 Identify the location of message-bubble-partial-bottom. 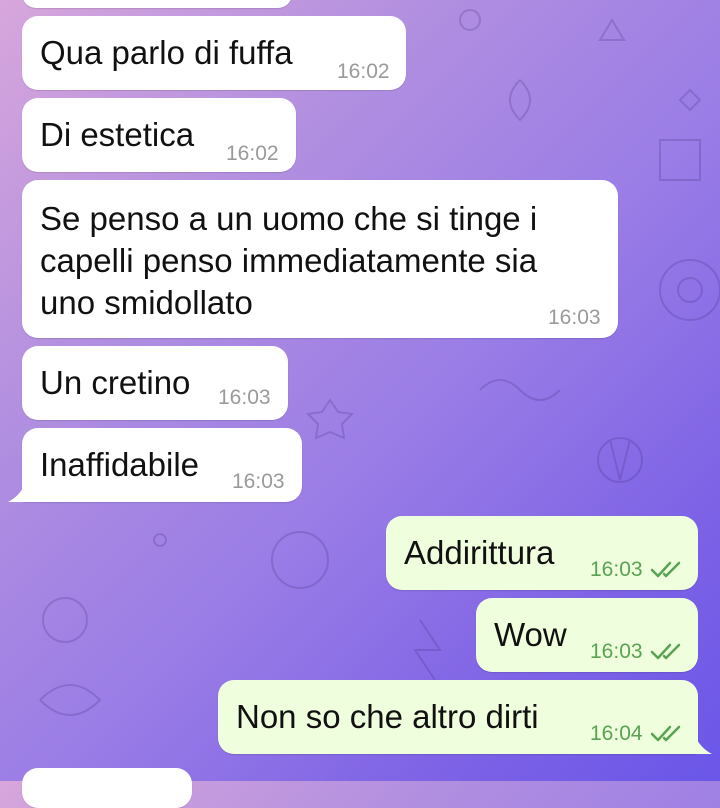
(107, 788).